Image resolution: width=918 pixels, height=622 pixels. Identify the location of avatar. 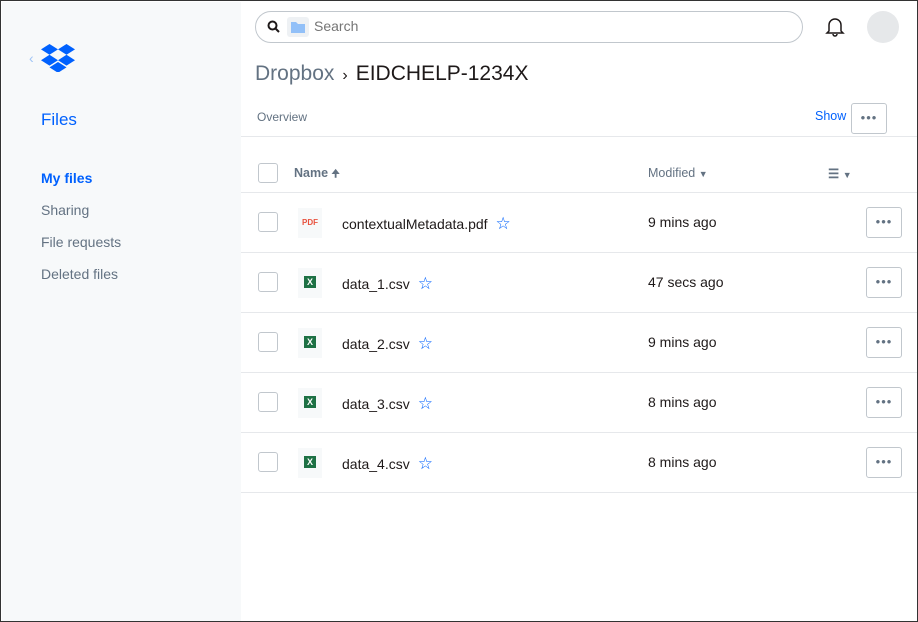
(883, 27).